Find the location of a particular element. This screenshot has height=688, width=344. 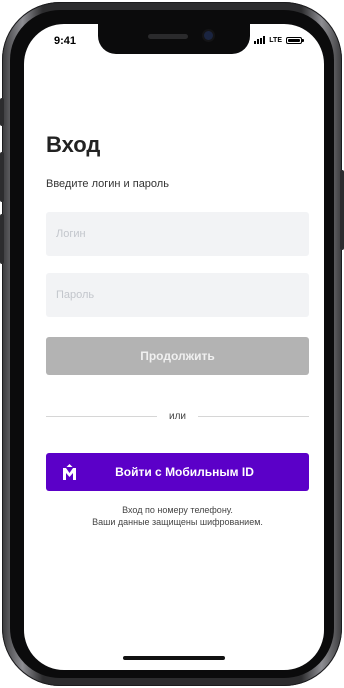

mobile-id-button-label: Войти с Мобильным ID is located at coordinates (184, 472).